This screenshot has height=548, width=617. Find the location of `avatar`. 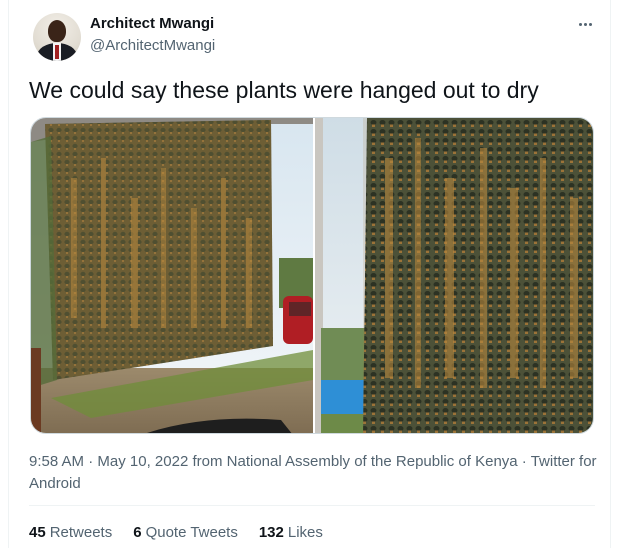

avatar is located at coordinates (57, 37).